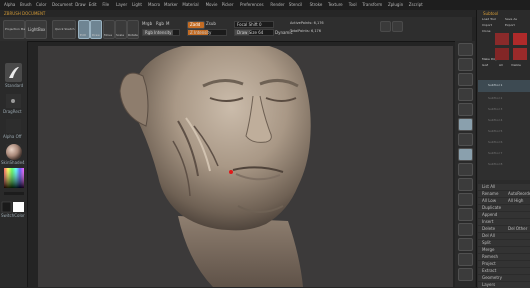 The image size is (530, 288). Describe the element at coordinates (14, 152) in the screenshot. I see `material-sphere-icon` at that location.